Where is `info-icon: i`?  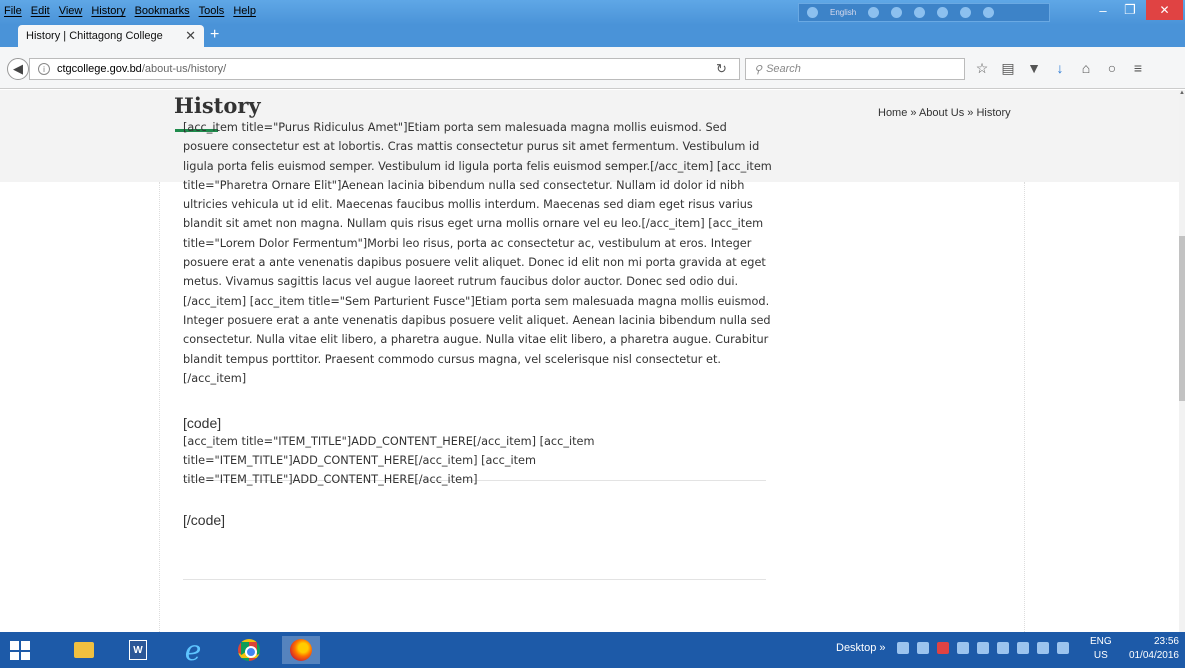
info-icon: i is located at coordinates (44, 69).